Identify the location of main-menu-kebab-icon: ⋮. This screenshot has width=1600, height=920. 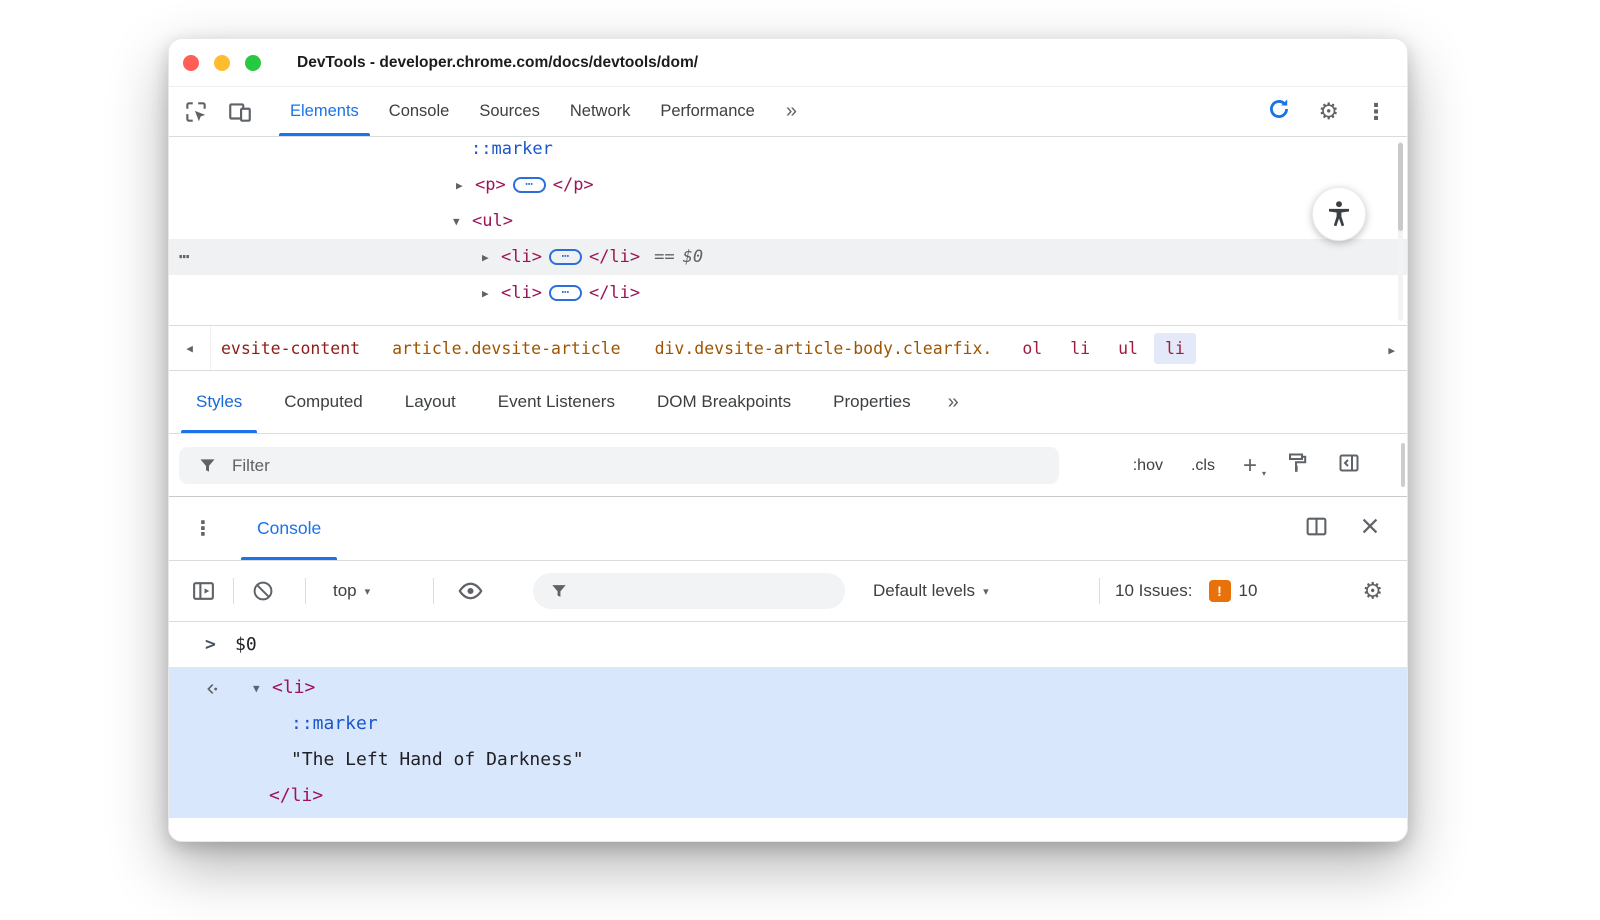
(1376, 111).